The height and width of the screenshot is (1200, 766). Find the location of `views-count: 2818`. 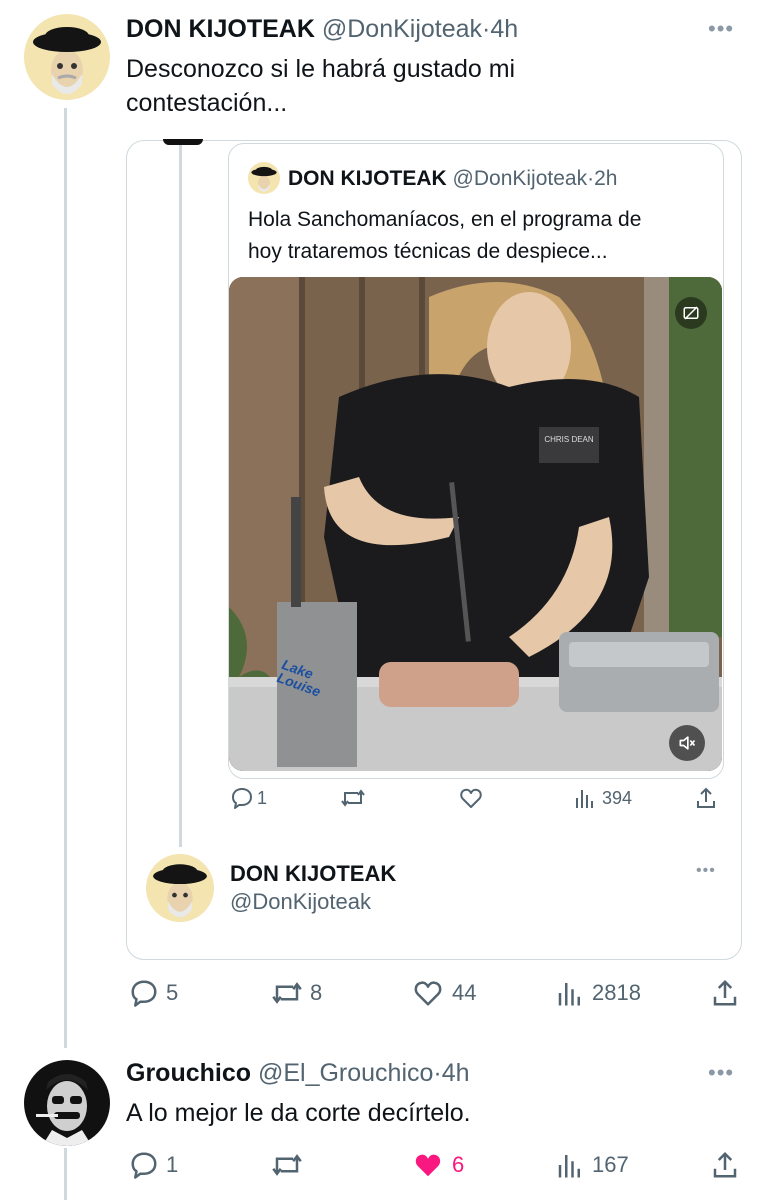

views-count: 2818 is located at coordinates (616, 992).